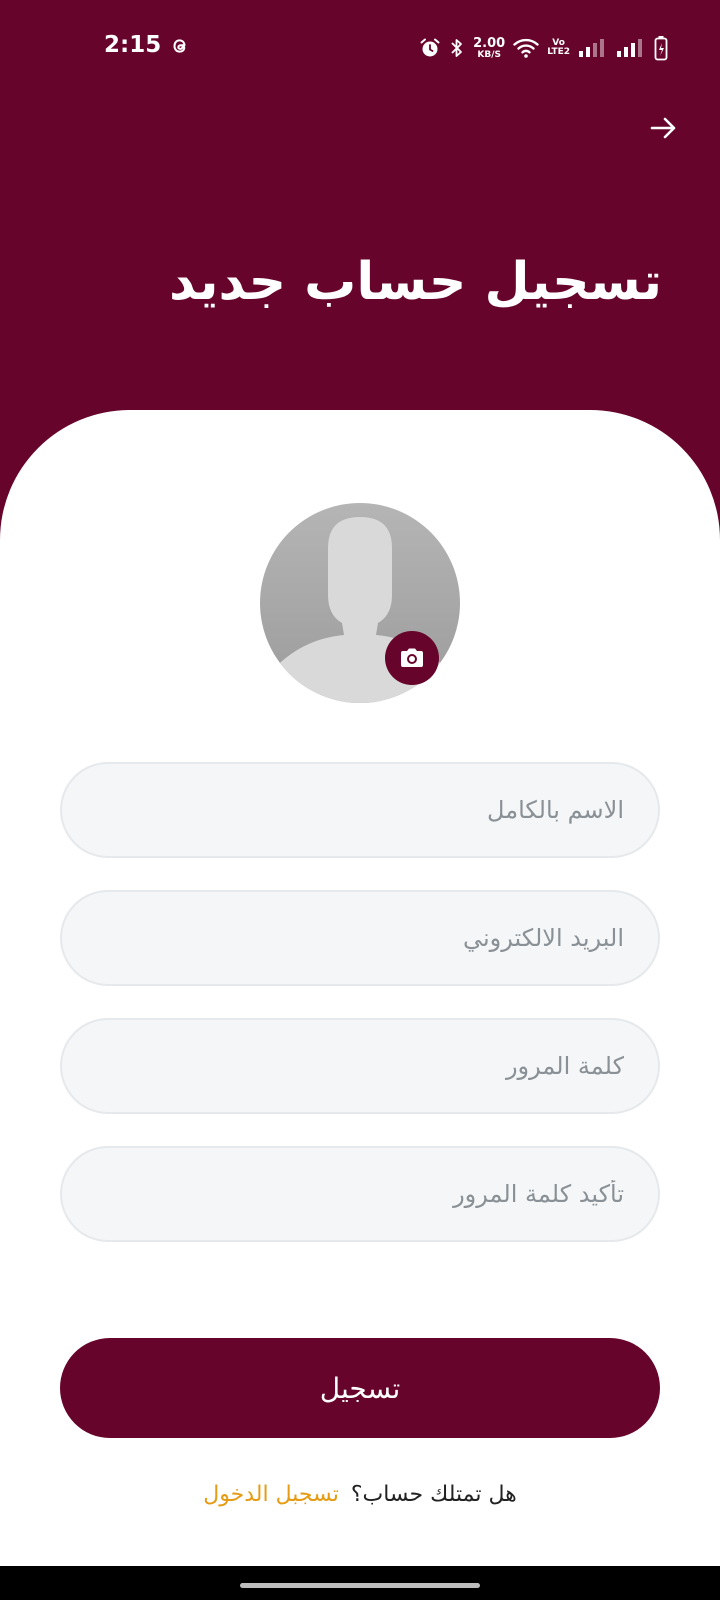  Describe the element at coordinates (360, 1388) in the screenshot. I see `register-button: تسجيل` at that location.